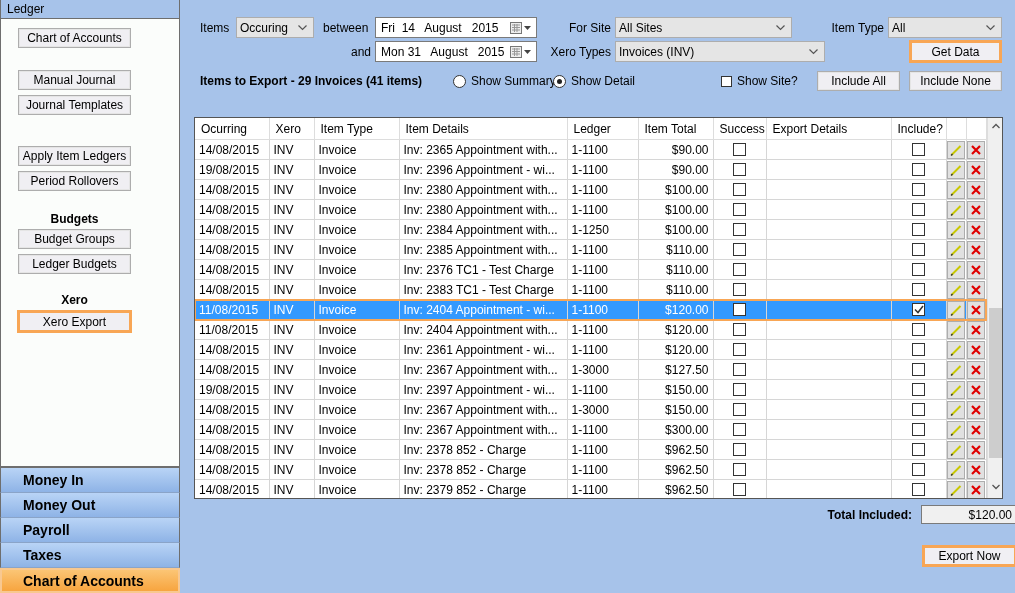 The image size is (1015, 593). Describe the element at coordinates (675, 189) in the screenshot. I see `table-cell: $100.00` at that location.